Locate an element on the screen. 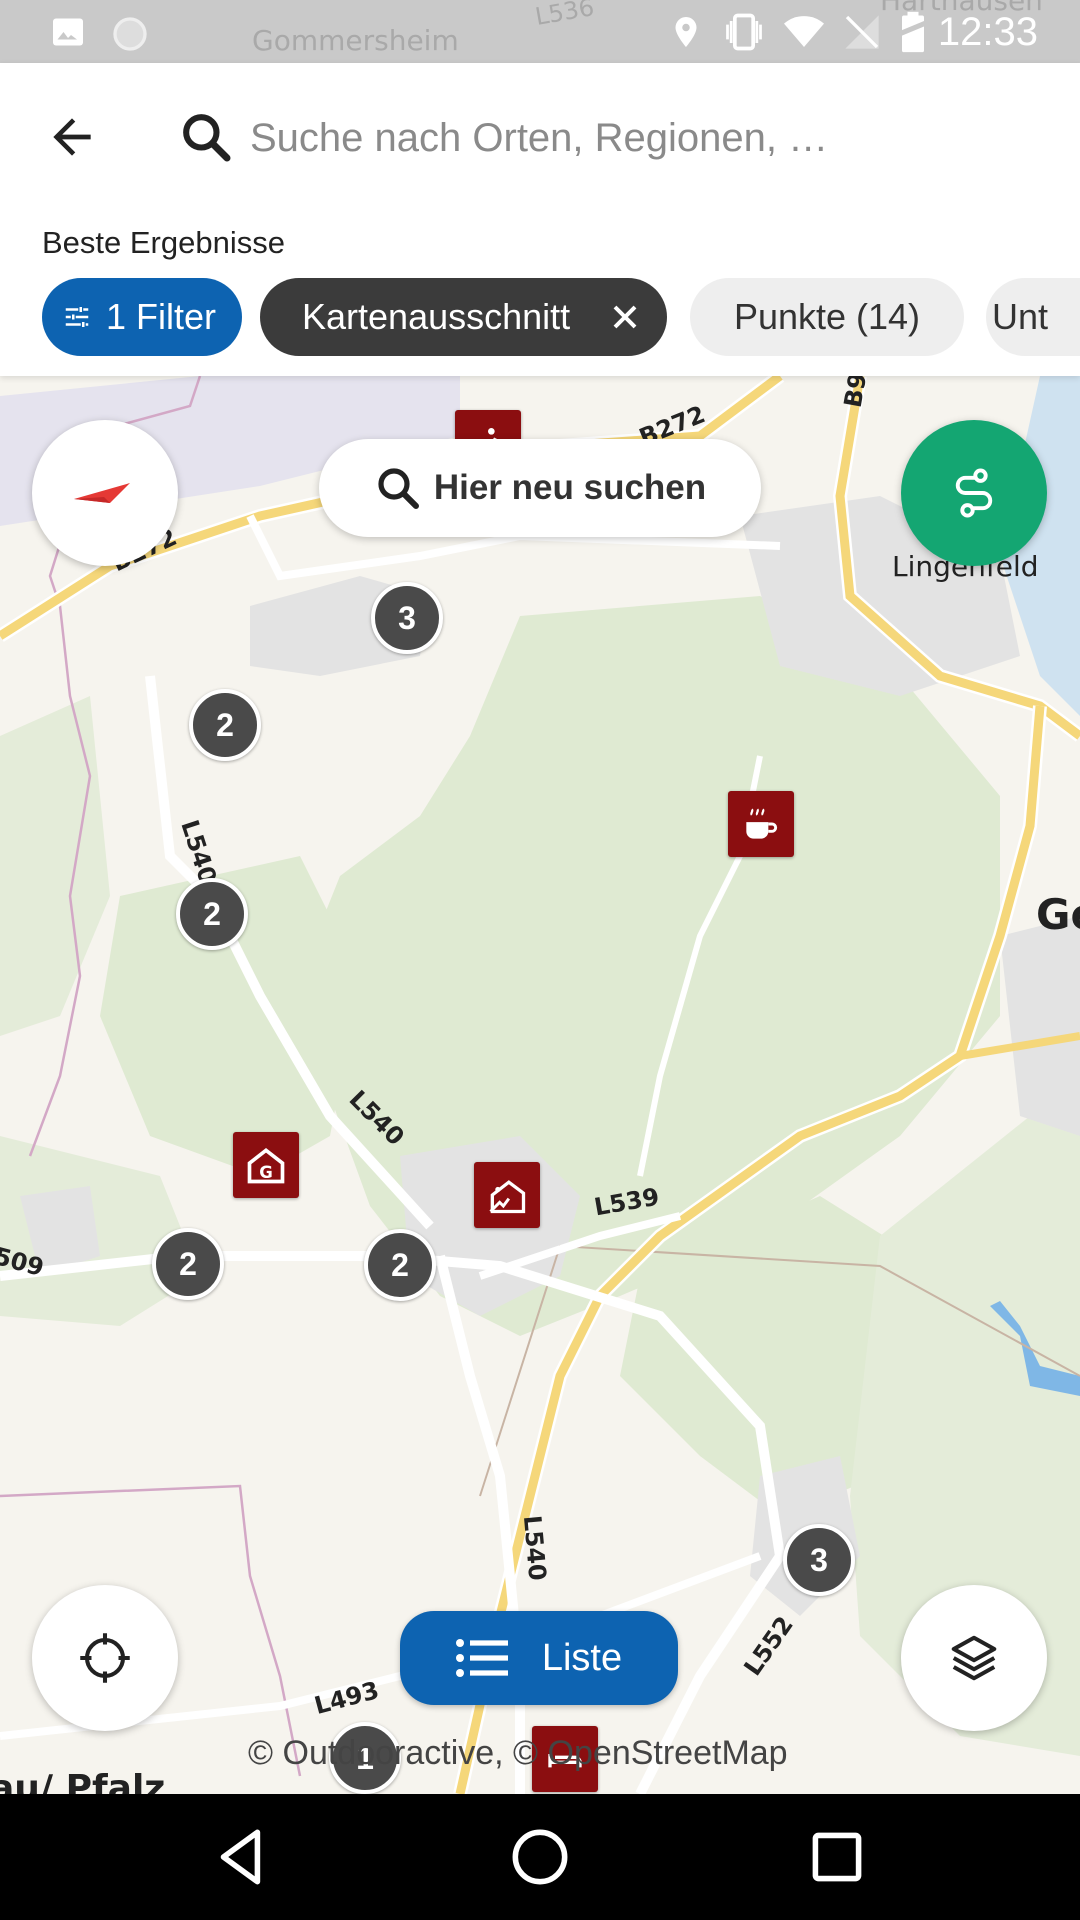 This screenshot has height=1920, width=1080. points-chip: Punkte (14) is located at coordinates (827, 317).